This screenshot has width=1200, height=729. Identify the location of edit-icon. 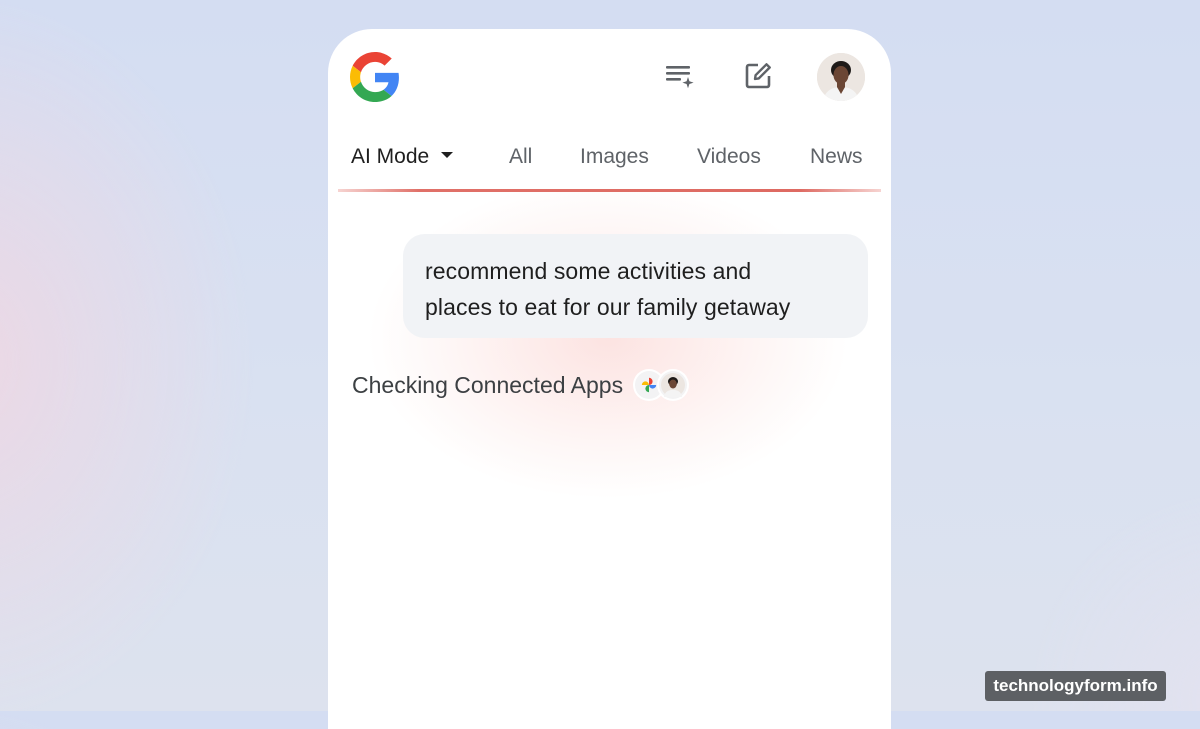
(758, 76).